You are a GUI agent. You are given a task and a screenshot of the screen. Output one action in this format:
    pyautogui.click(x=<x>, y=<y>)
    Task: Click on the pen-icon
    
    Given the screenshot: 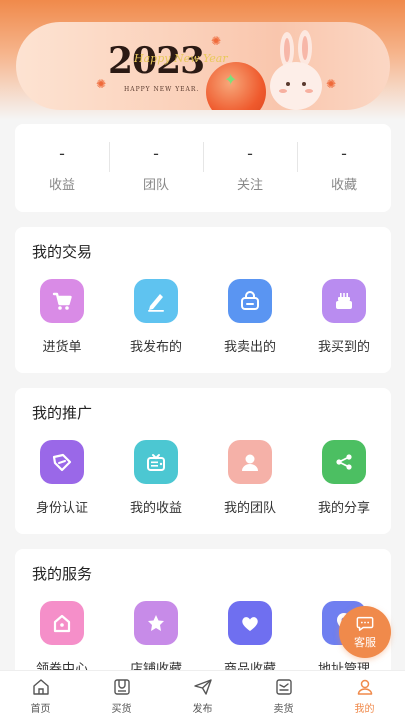 What is the action you would take?
    pyautogui.click(x=156, y=301)
    